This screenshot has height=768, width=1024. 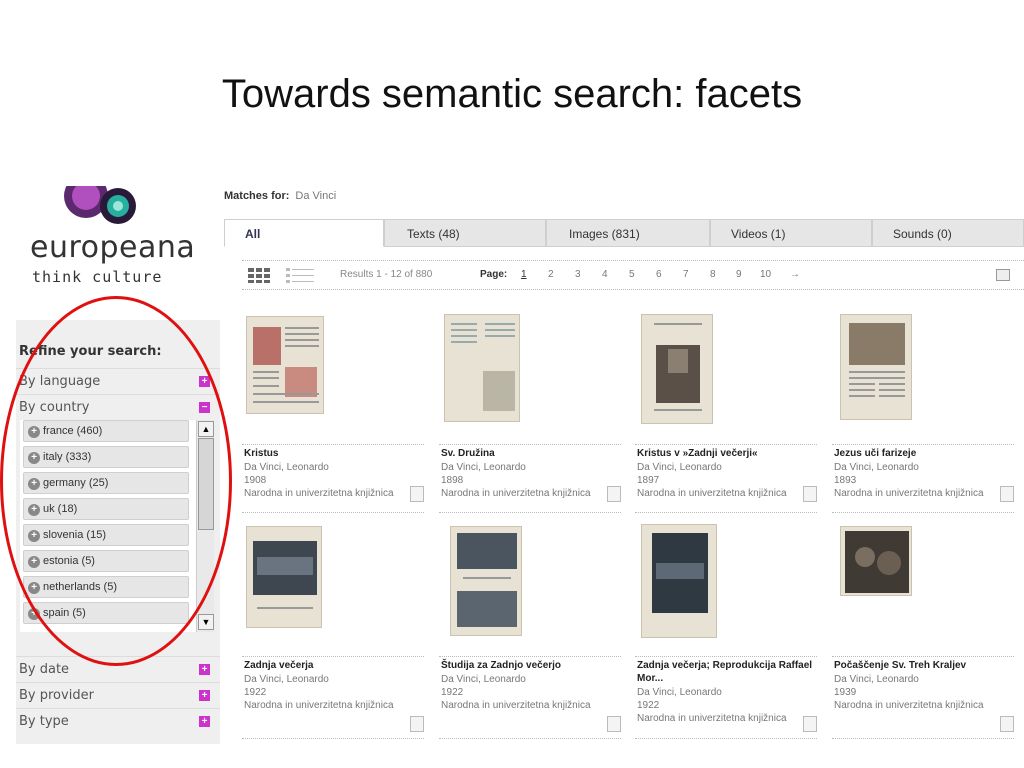 What do you see at coordinates (795, 274) in the screenshot?
I see `next-page-arrow-icon: →` at bounding box center [795, 274].